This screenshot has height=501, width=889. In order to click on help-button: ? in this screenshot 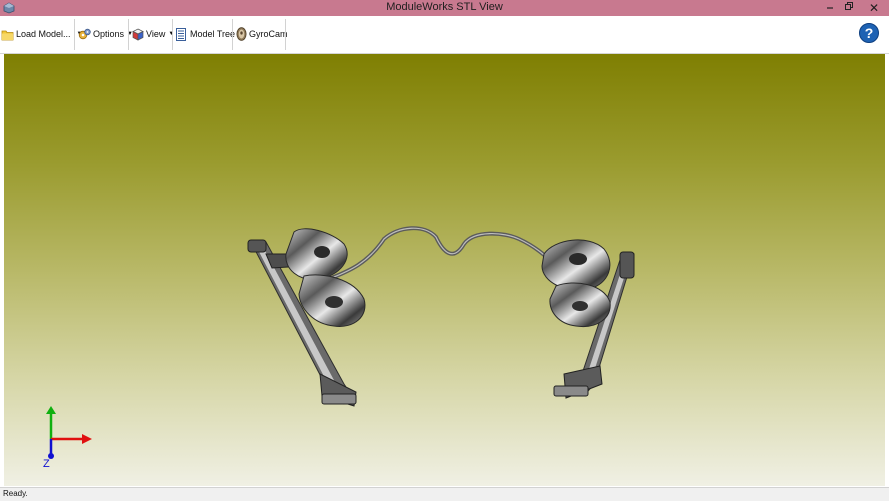, I will do `click(869, 33)`.